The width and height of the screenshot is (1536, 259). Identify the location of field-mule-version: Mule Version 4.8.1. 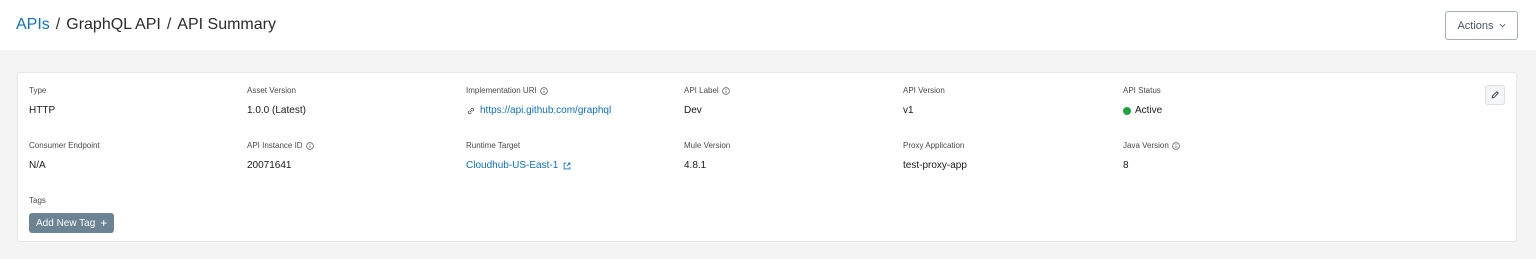
(707, 156).